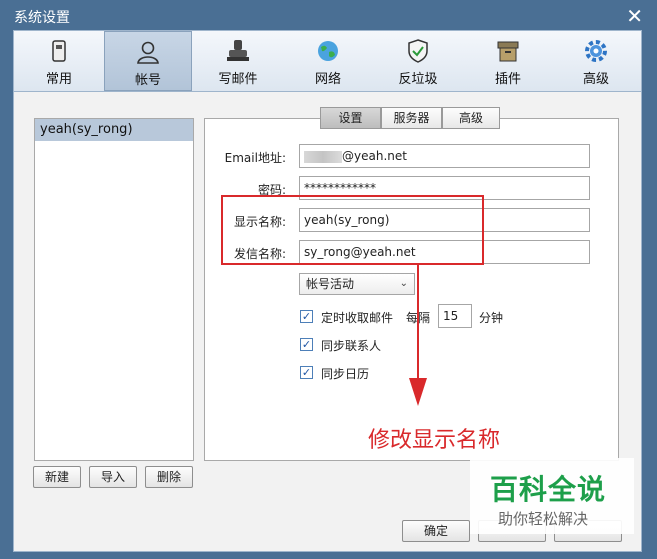  I want to click on toolbar-advanced: 高级, so click(596, 61).